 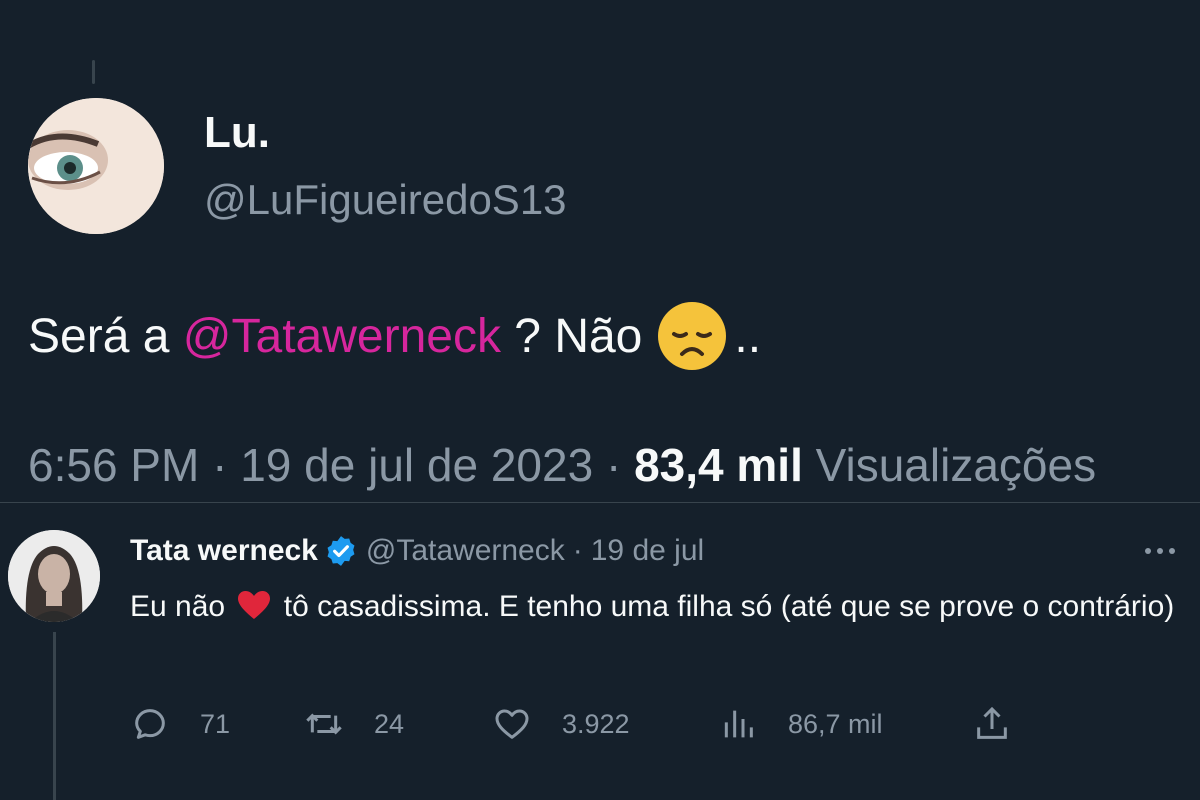 What do you see at coordinates (600, 502) in the screenshot?
I see `divider` at bounding box center [600, 502].